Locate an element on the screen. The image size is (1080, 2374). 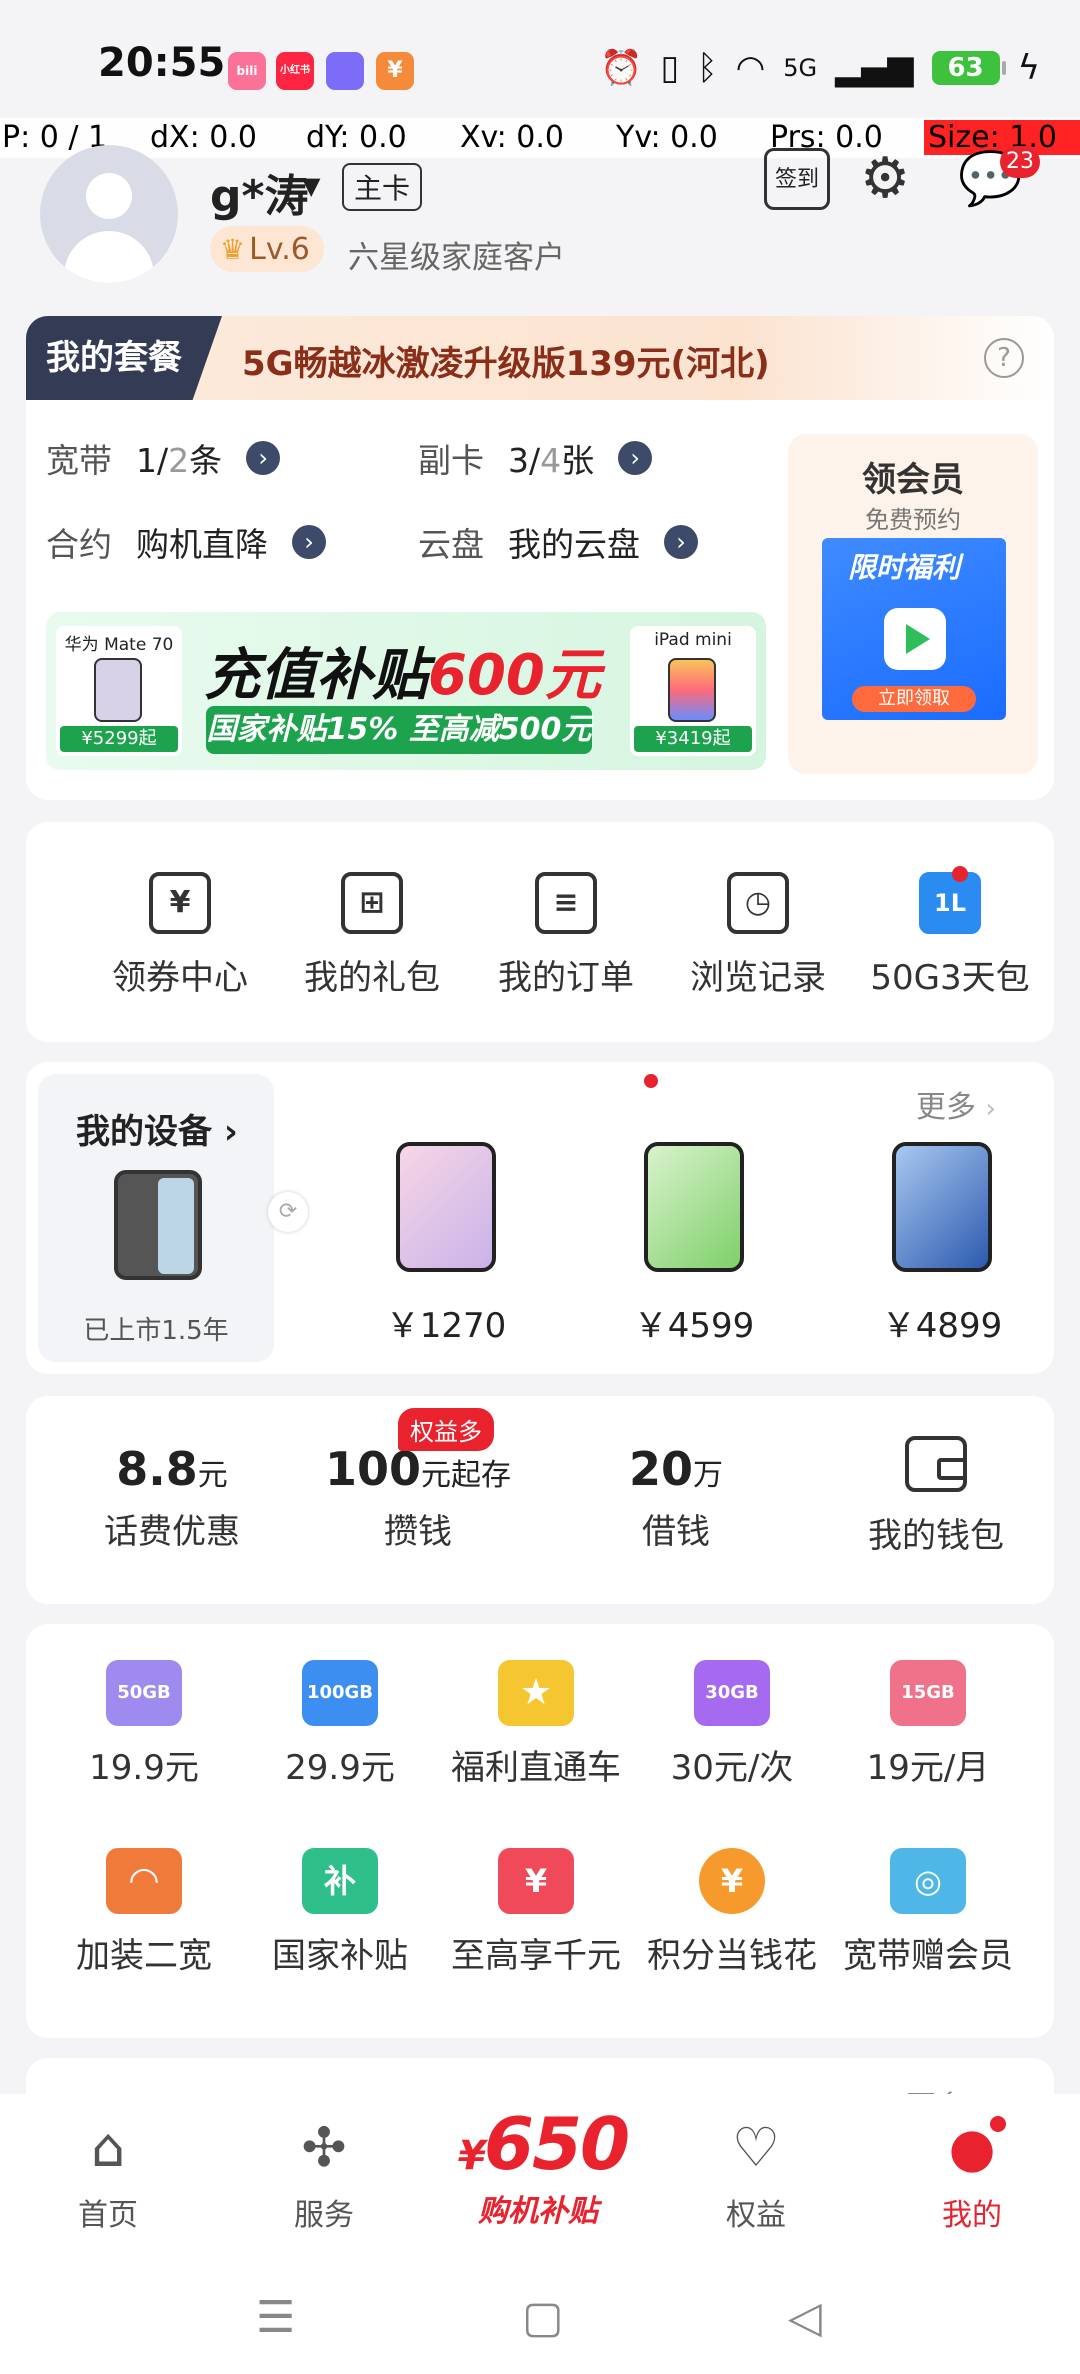
grid-item: 50GB 19.9元 is located at coordinates (144, 1724).